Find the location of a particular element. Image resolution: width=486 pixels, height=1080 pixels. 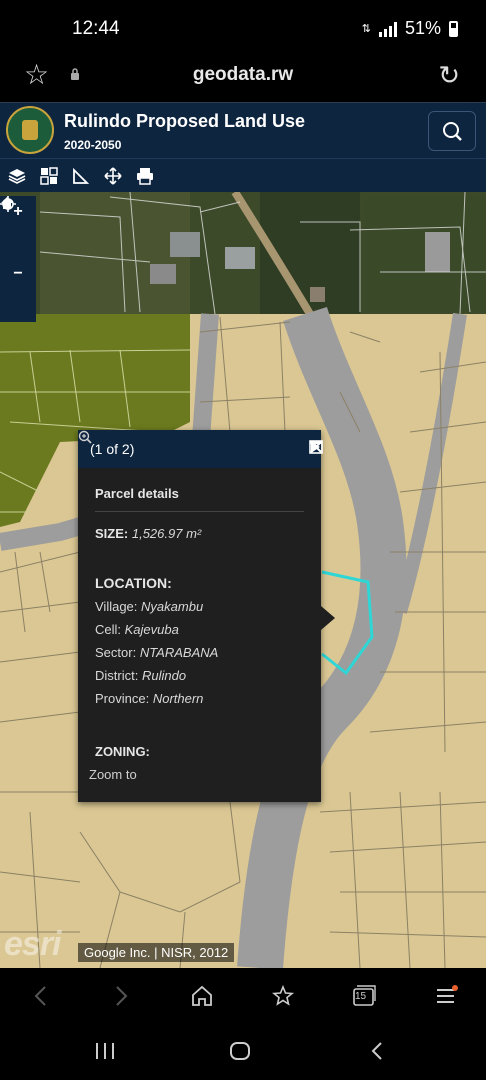

battery-level: 51% is located at coordinates (422, 28).